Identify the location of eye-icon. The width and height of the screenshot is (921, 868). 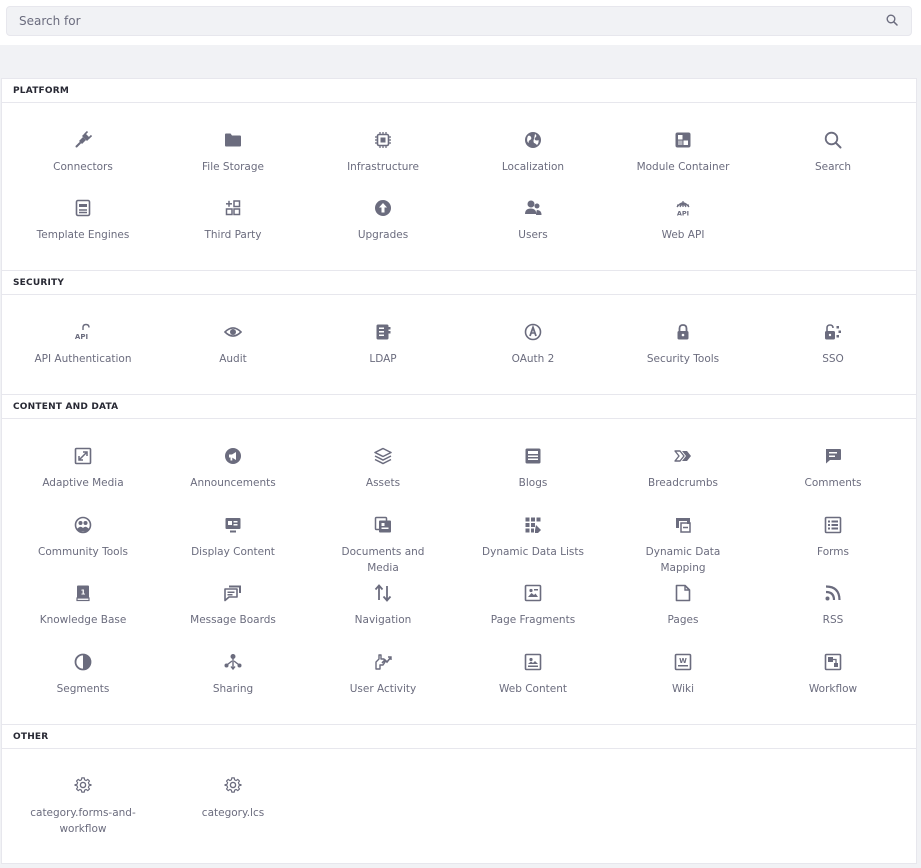
(233, 332).